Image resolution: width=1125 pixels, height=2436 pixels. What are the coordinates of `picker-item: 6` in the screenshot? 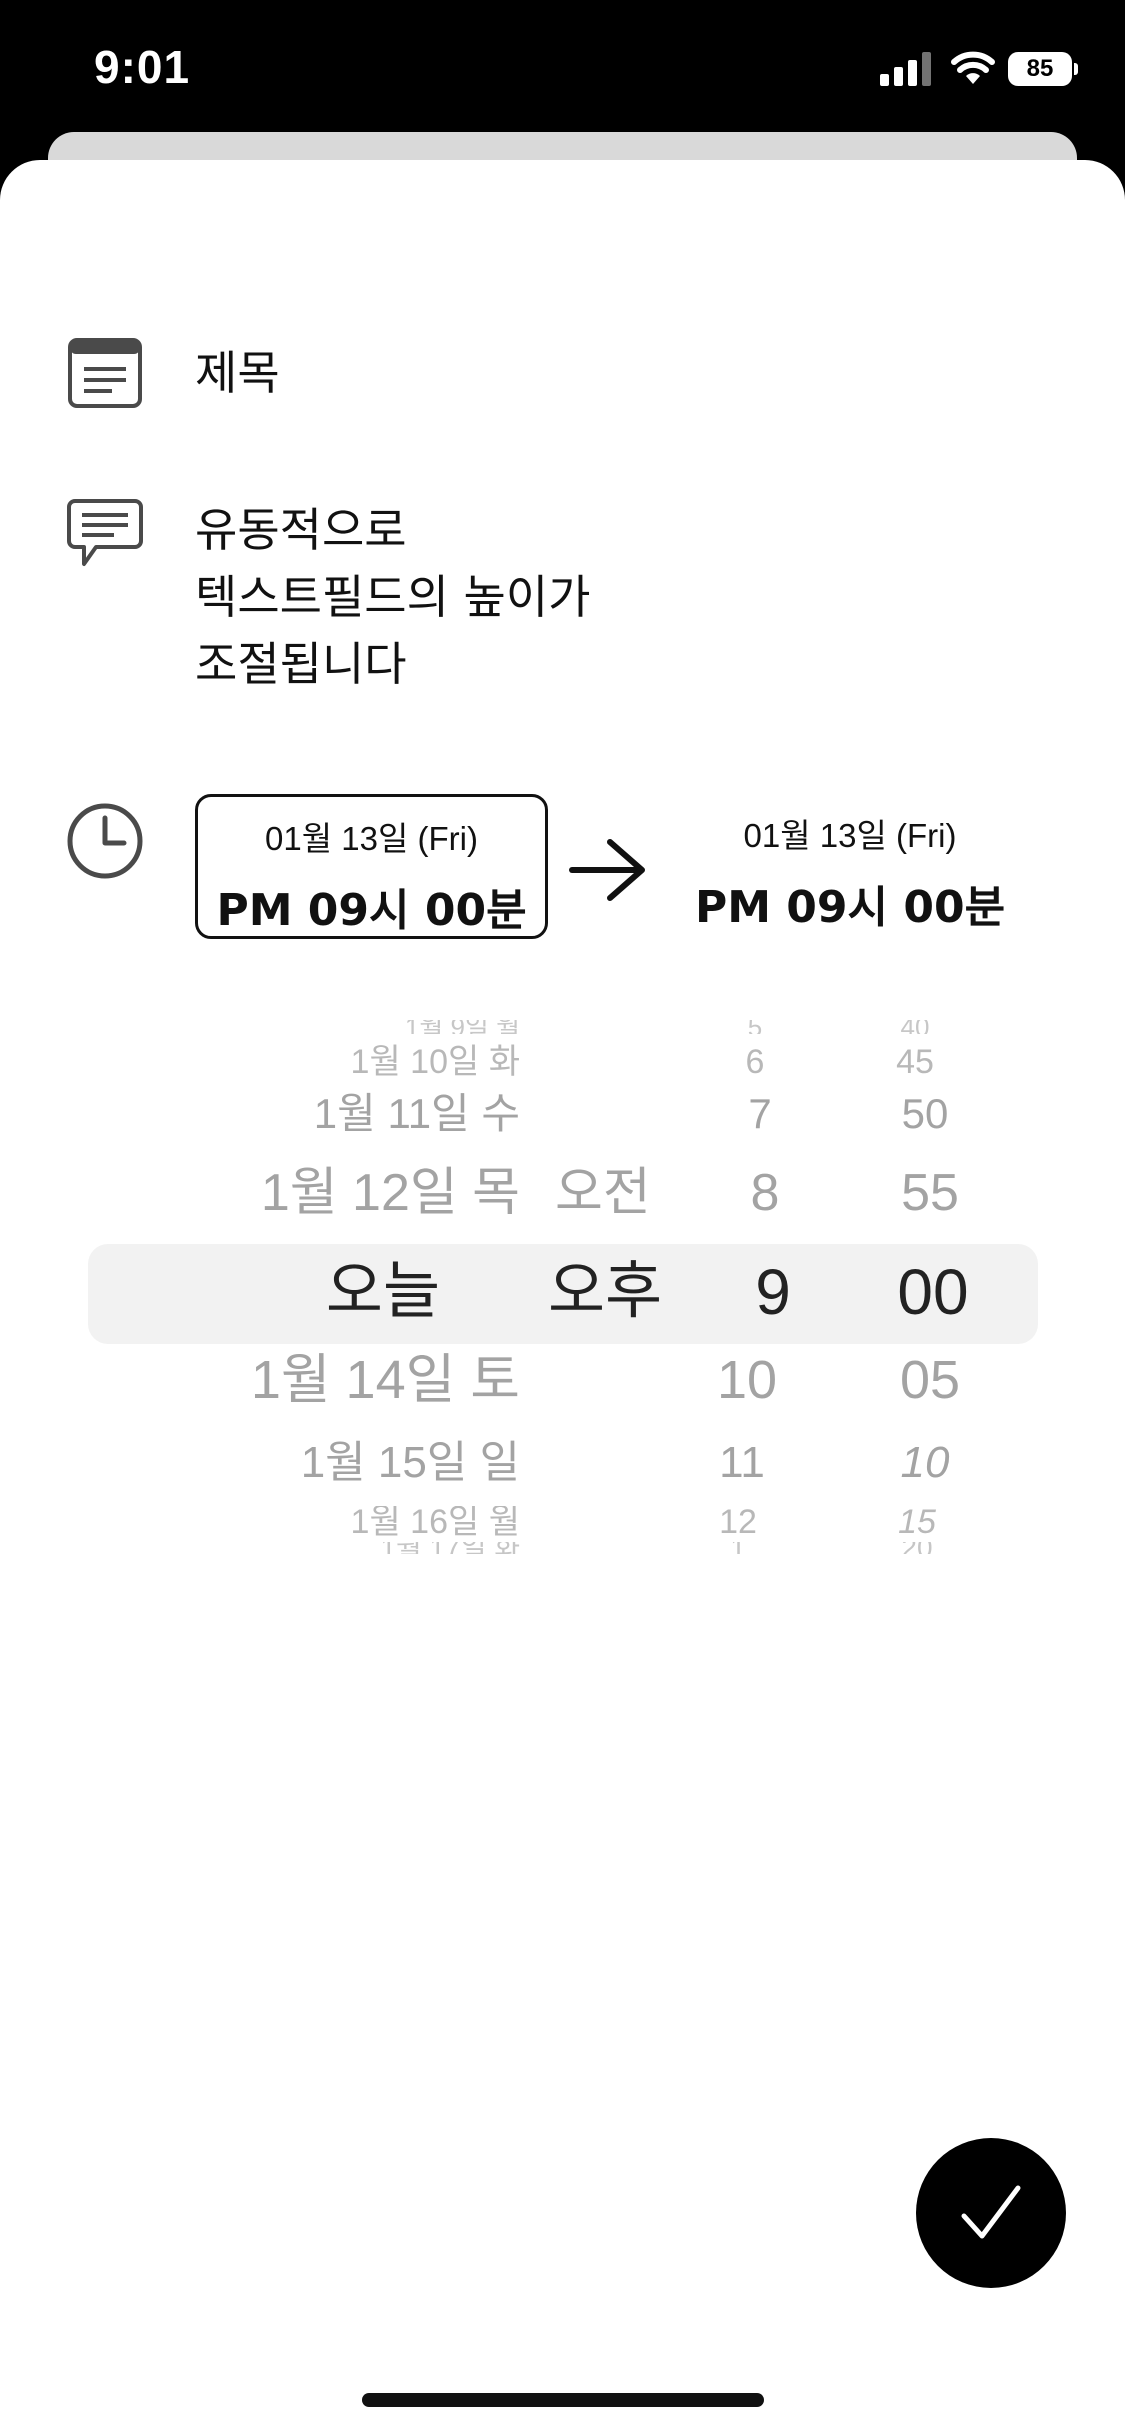 It's located at (755, 1062).